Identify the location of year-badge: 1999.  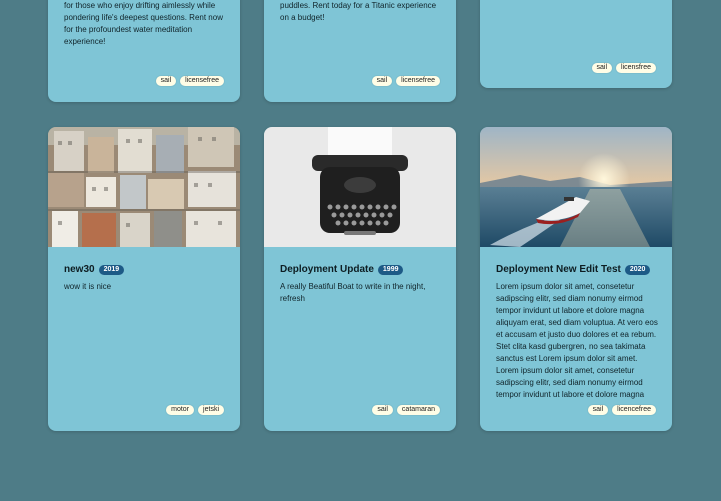
(390, 269).